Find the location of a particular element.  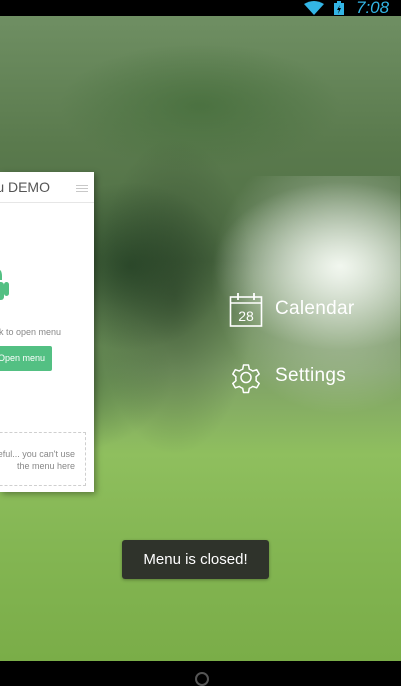

open-menu-button: Open menu is located at coordinates (26, 358).